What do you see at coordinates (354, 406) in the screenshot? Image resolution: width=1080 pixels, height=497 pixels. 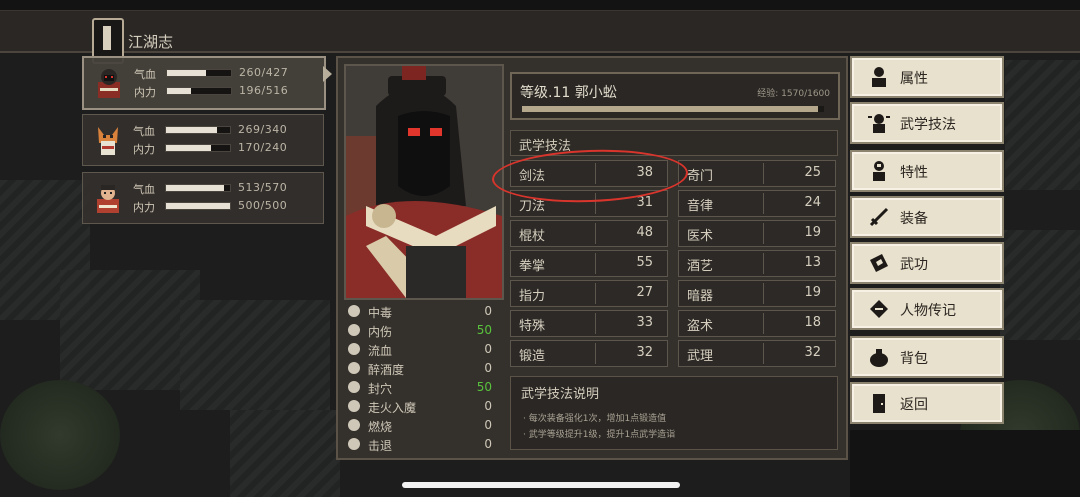 I see `demon-icon` at bounding box center [354, 406].